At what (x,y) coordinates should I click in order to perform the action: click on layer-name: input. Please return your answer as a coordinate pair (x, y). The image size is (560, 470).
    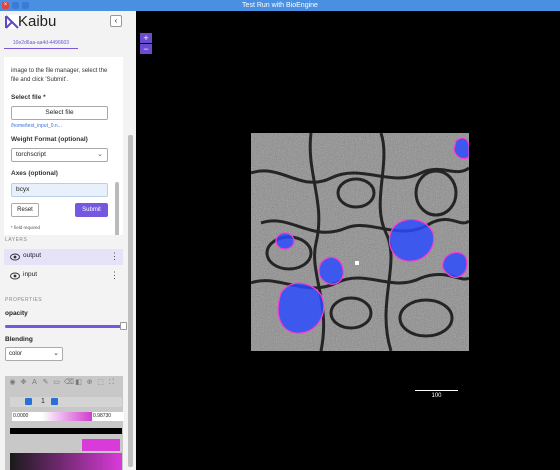
    Looking at the image, I should click on (30, 274).